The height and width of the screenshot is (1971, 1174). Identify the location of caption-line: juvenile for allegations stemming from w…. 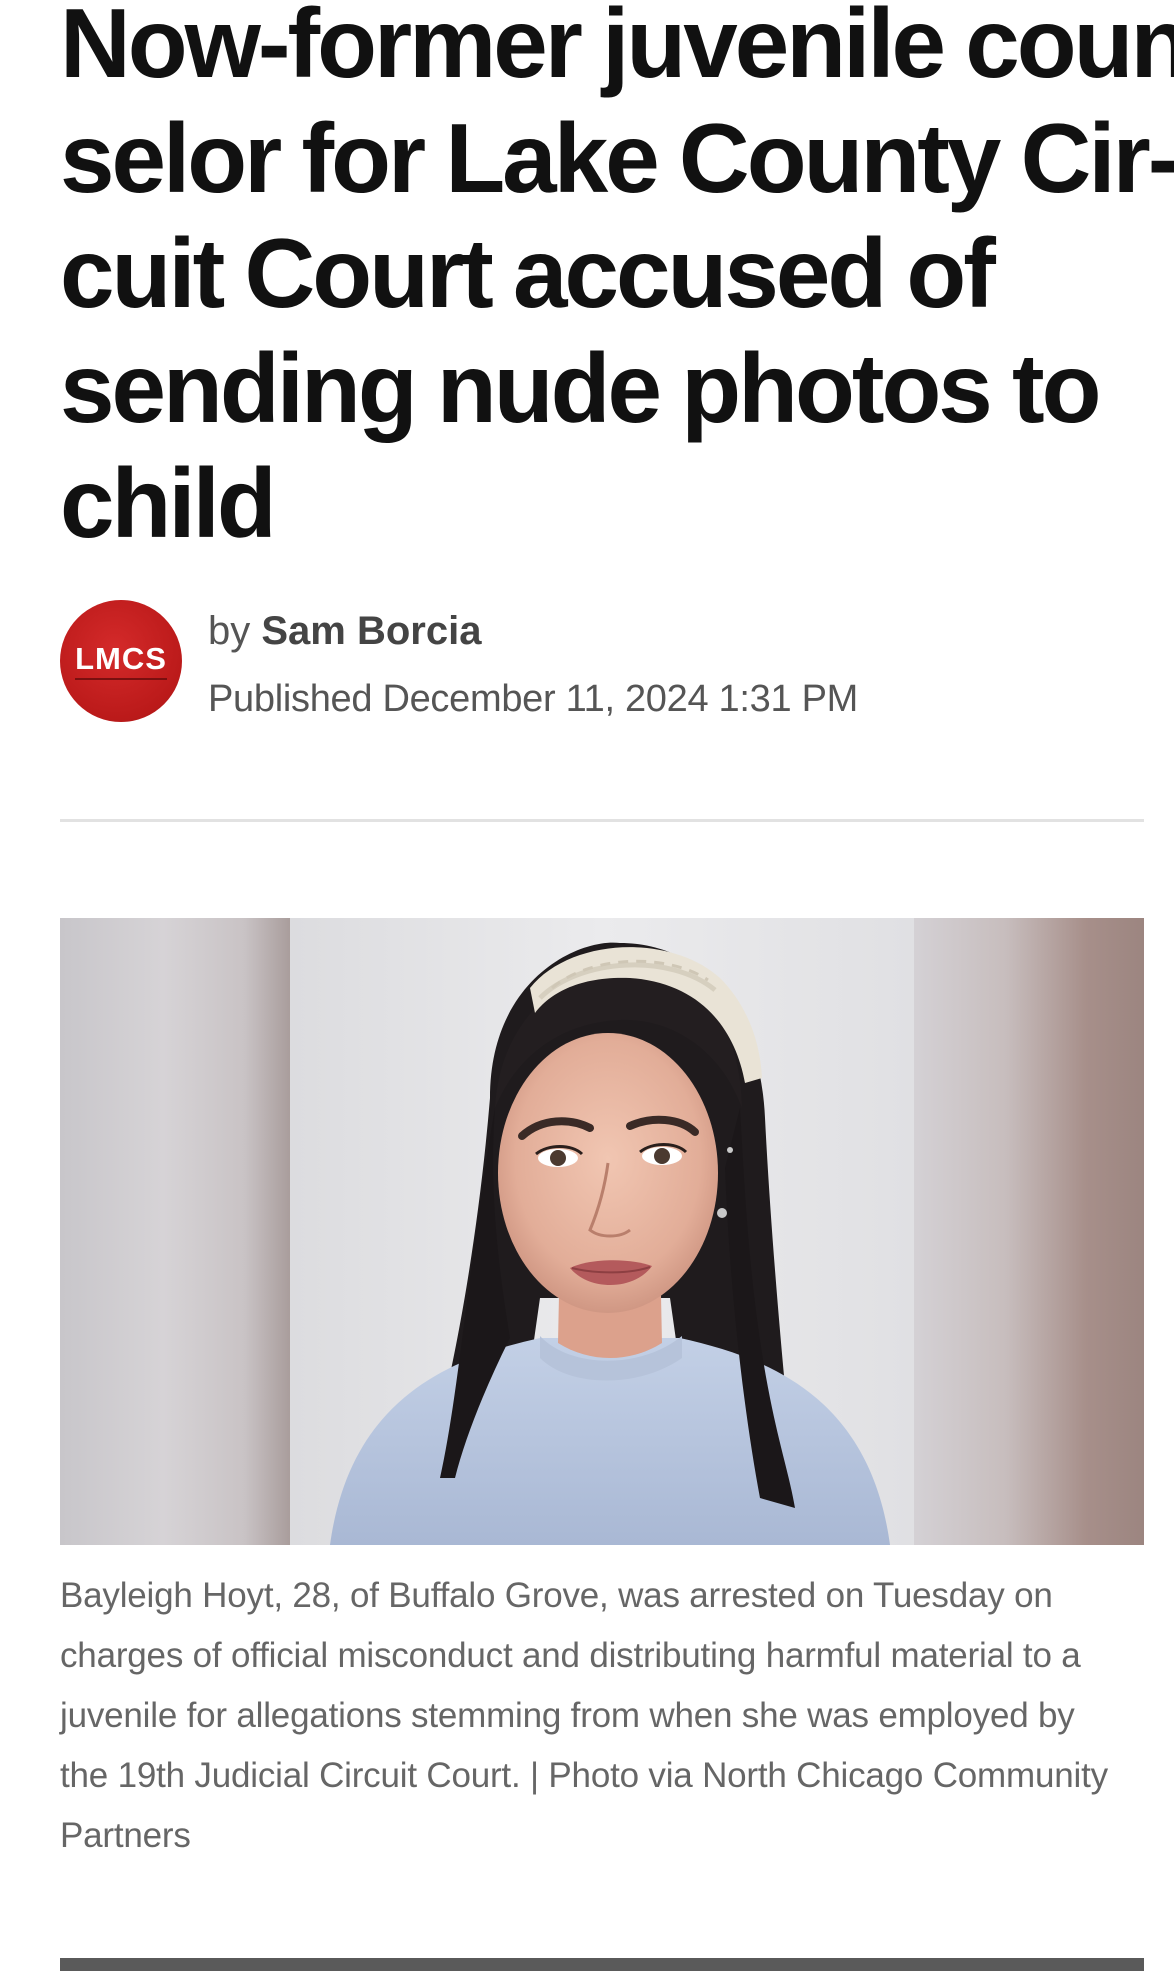
(567, 1715).